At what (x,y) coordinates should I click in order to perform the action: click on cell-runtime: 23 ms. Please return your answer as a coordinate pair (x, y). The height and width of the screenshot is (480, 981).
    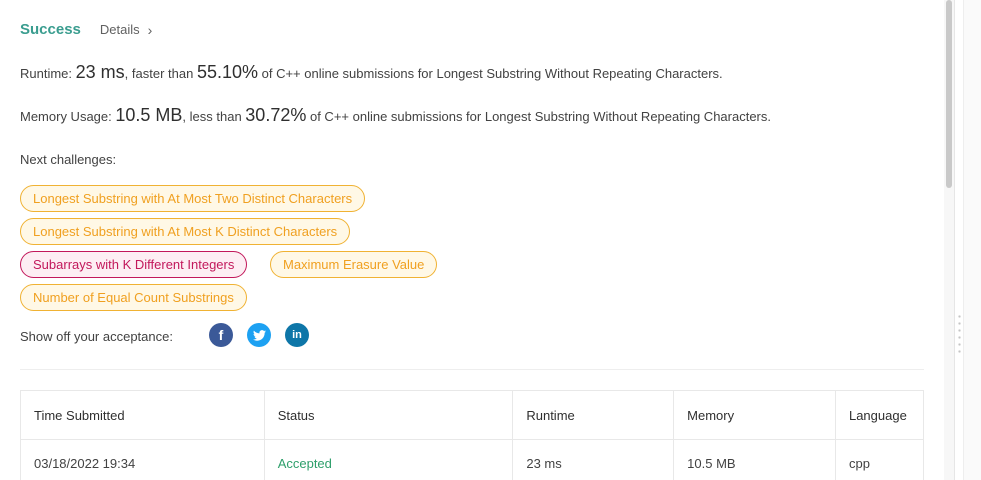
    Looking at the image, I should click on (593, 459).